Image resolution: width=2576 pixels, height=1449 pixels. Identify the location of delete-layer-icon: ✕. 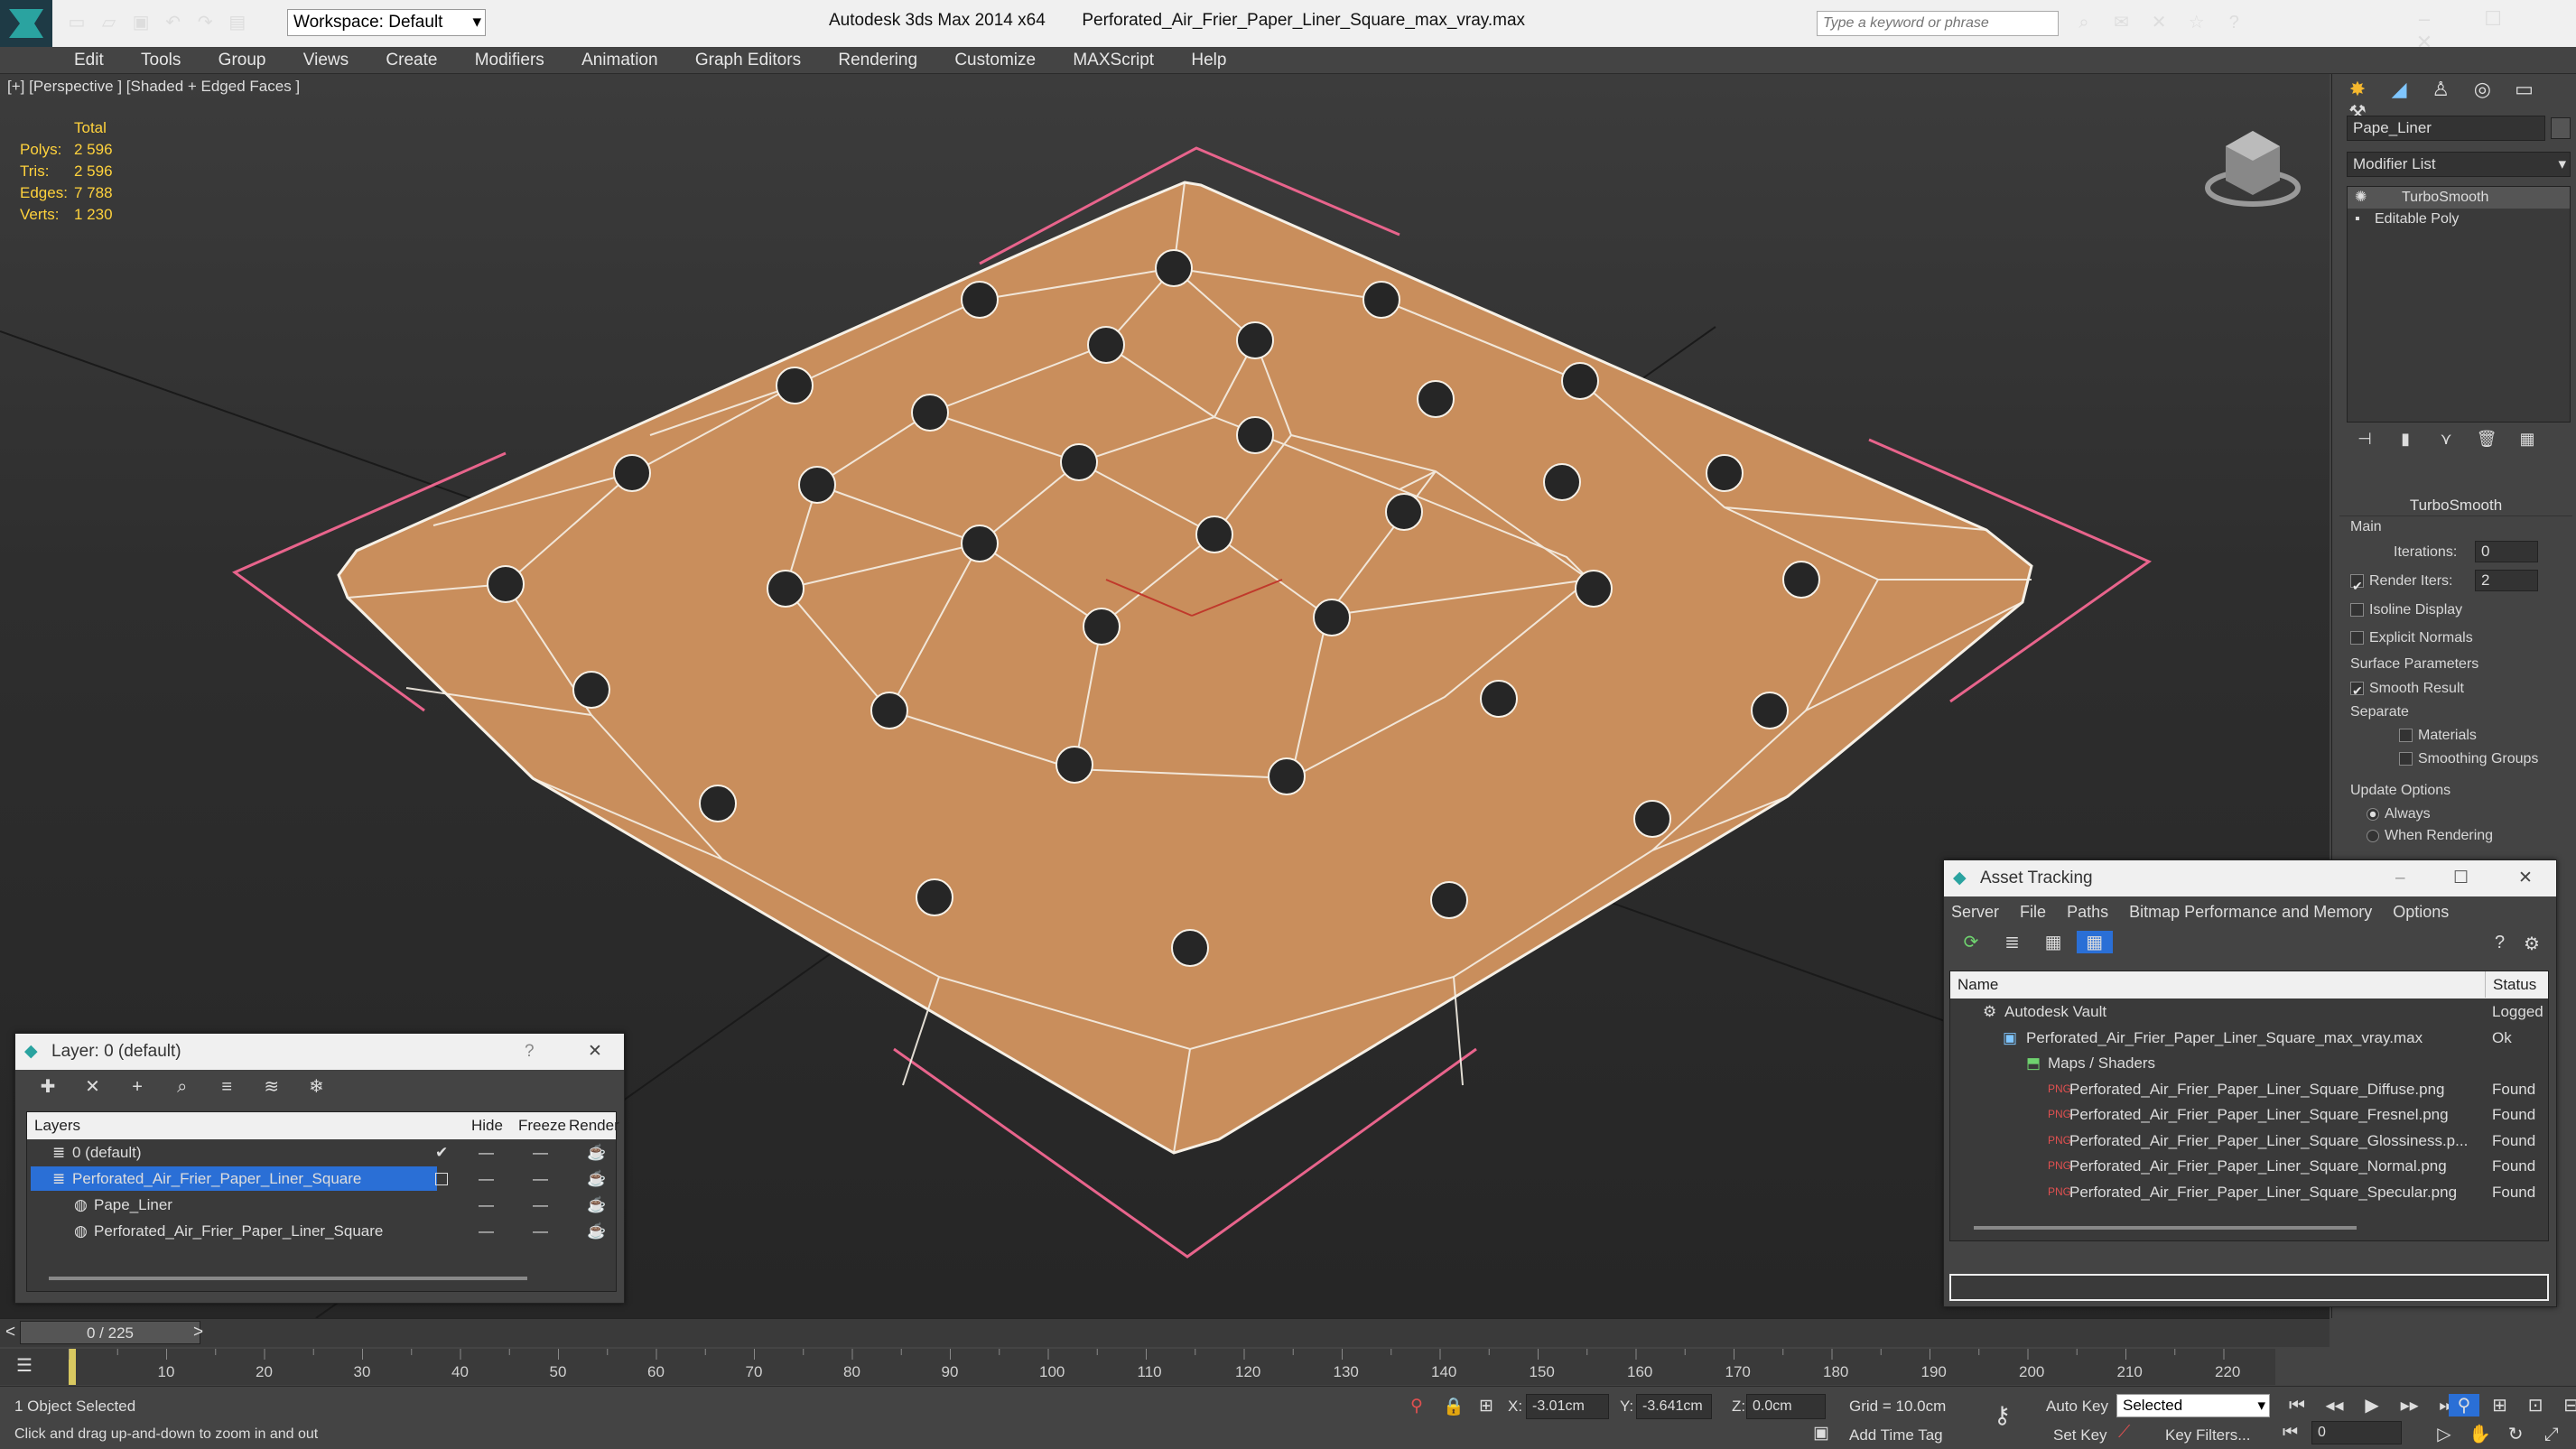
(93, 1086).